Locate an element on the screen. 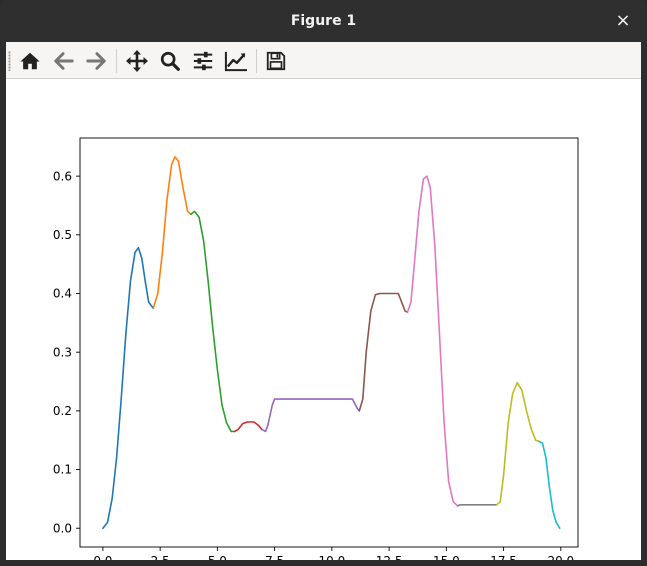 The width and height of the screenshot is (647, 566). zoom-icon is located at coordinates (170, 61).